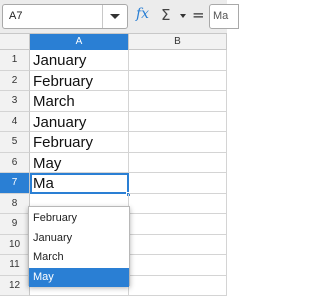 The height and width of the screenshot is (300, 320). Describe the element at coordinates (15, 80) in the screenshot. I see `row-header: 2` at that location.